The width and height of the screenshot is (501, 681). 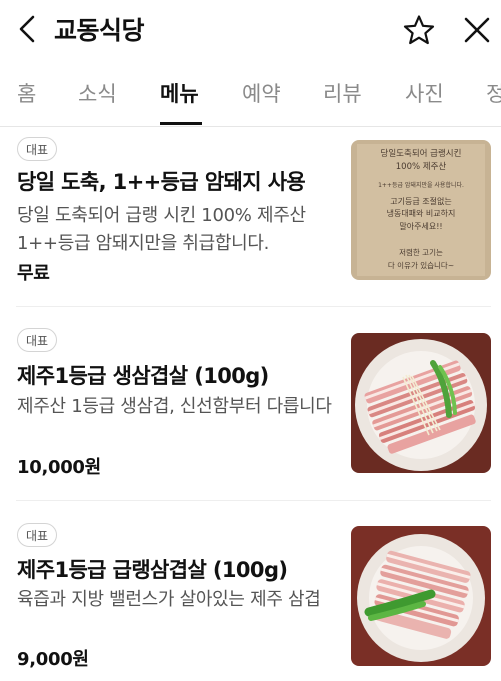 I want to click on note-line: 고기등급 조절없는, so click(x=420, y=201).